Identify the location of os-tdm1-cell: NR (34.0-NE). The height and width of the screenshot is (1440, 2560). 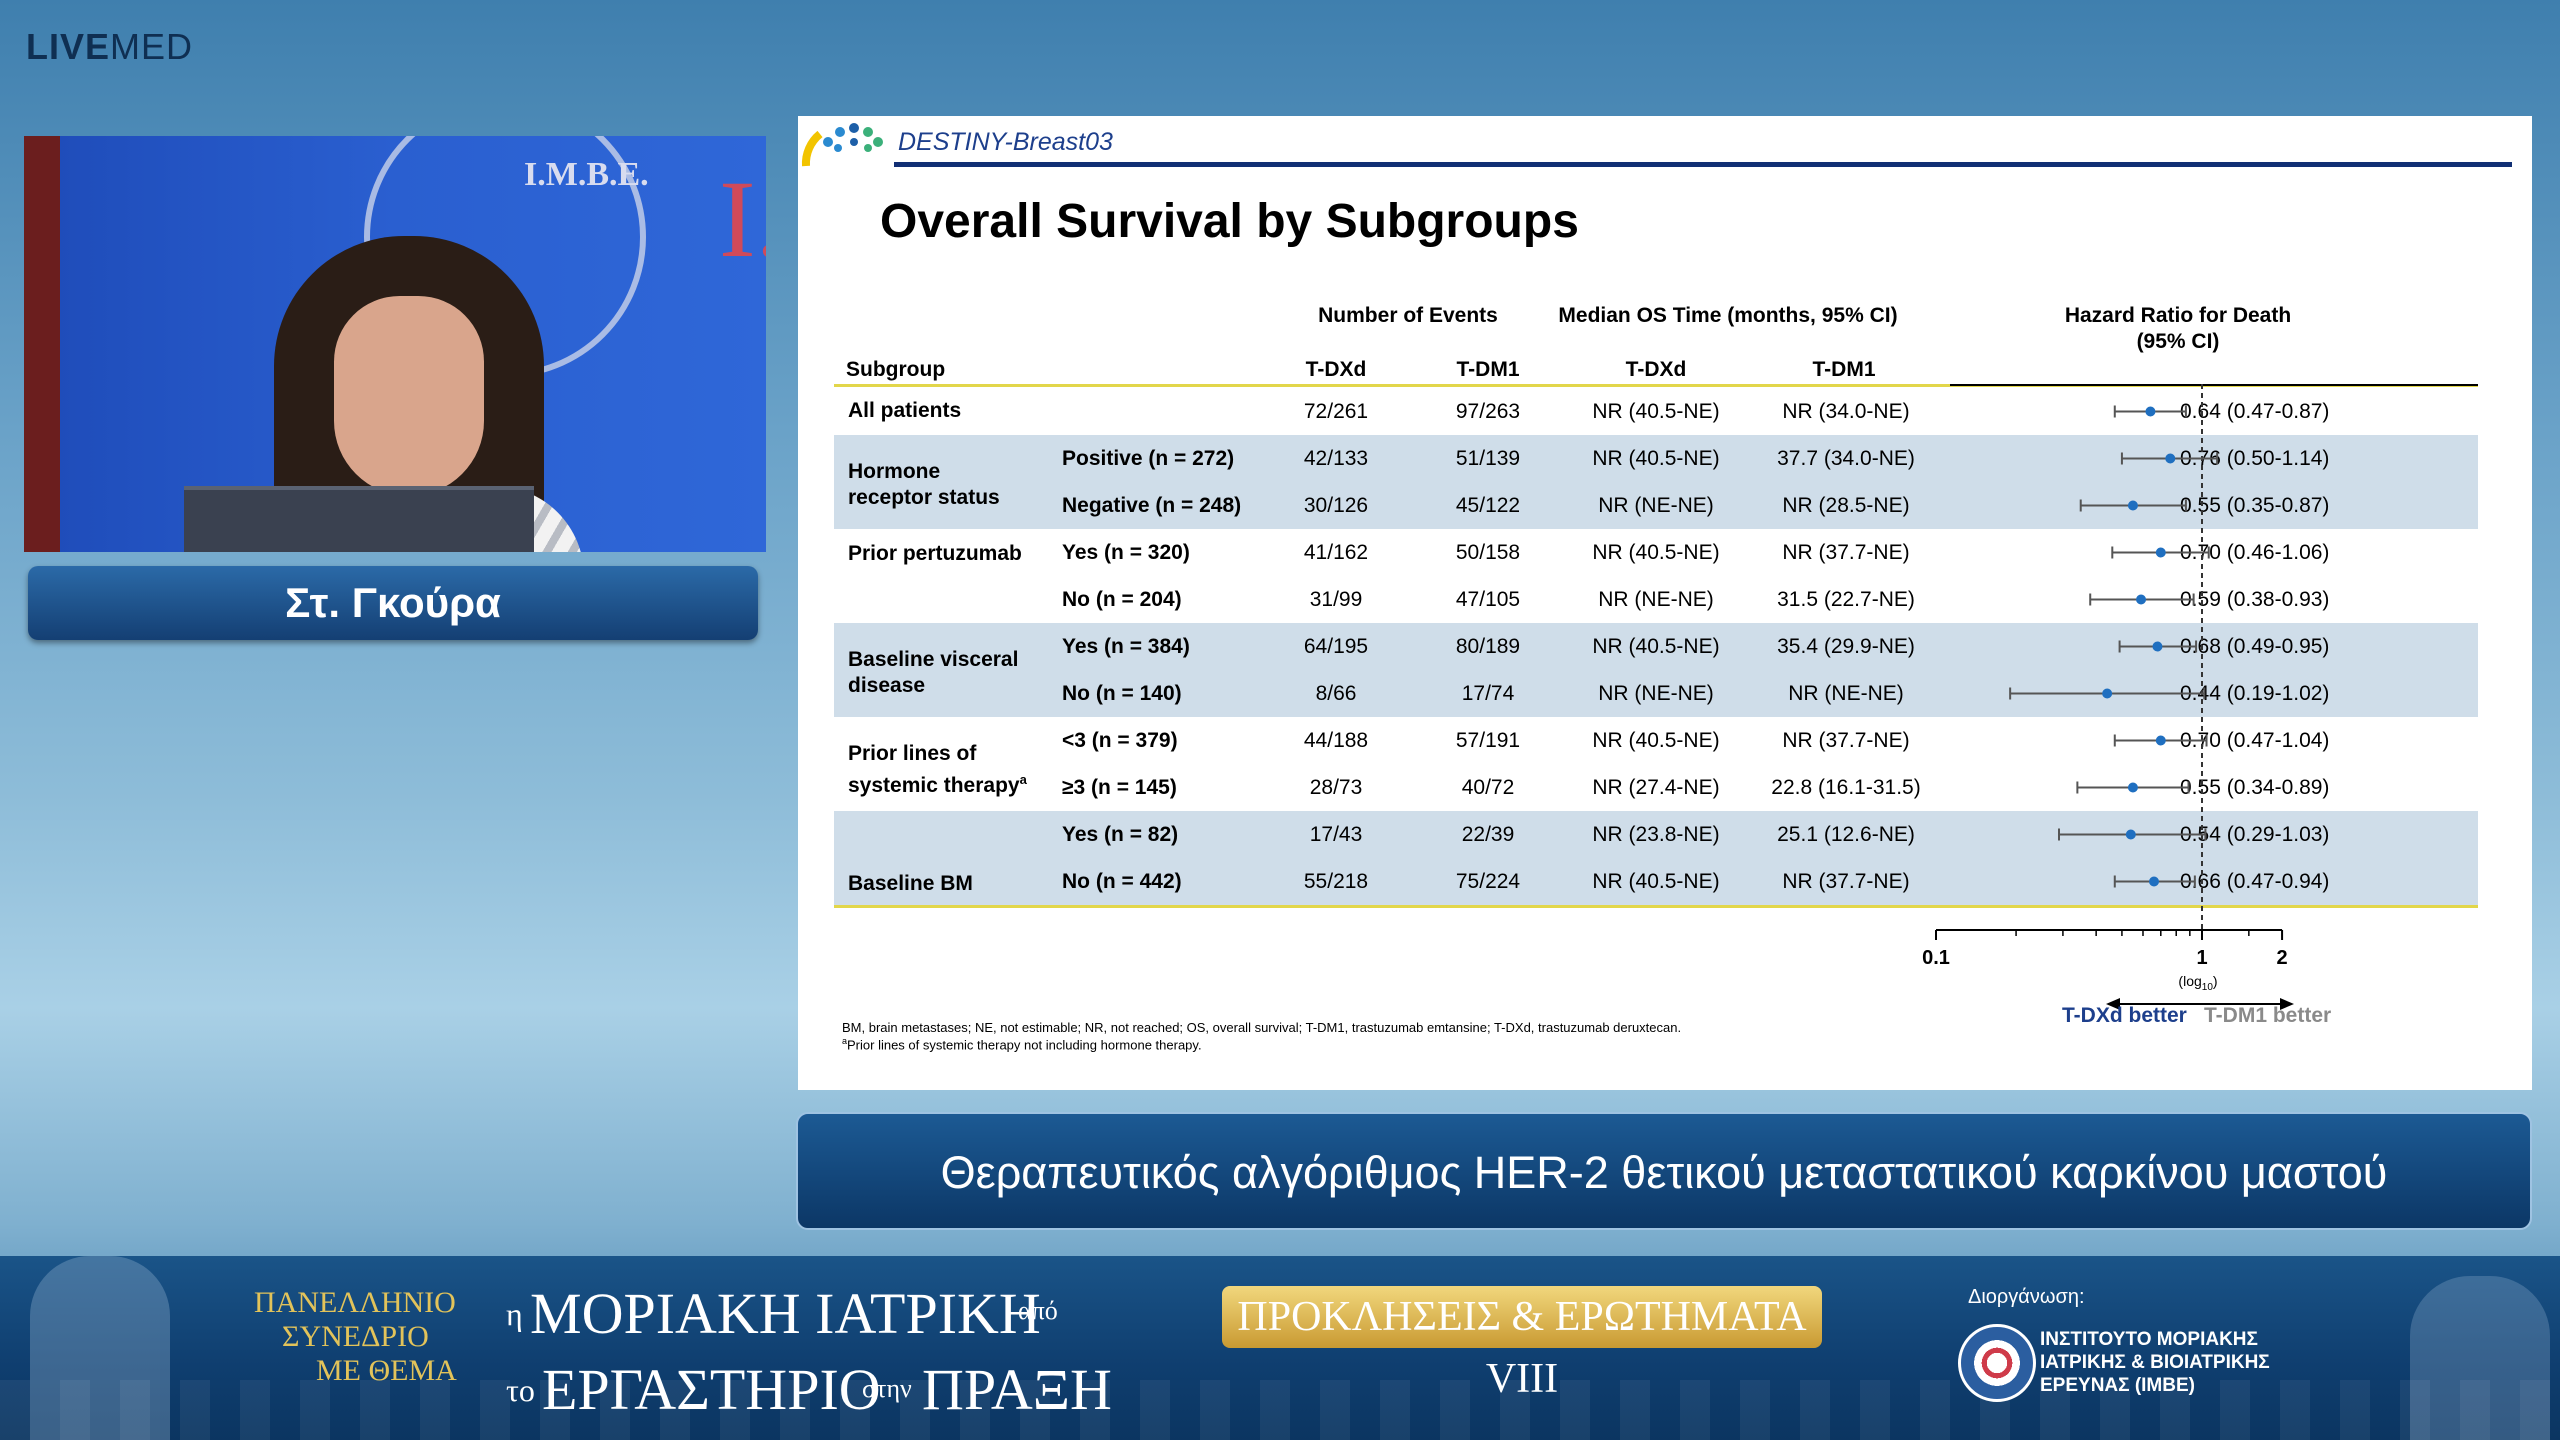
(1846, 411).